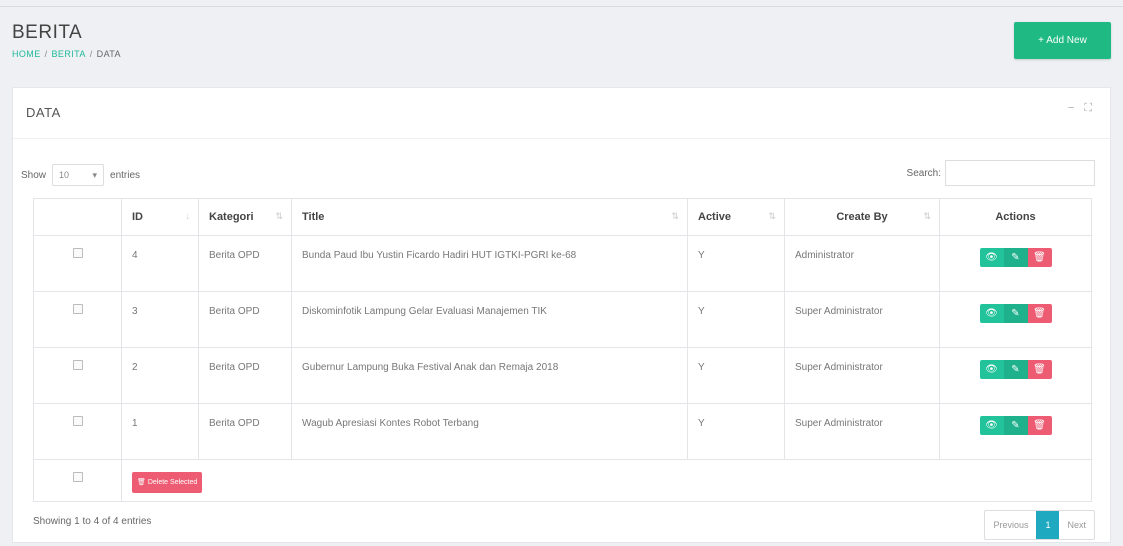 The width and height of the screenshot is (1123, 546). What do you see at coordinates (69, 54) in the screenshot?
I see `breadcrumb-berita: BERITA` at bounding box center [69, 54].